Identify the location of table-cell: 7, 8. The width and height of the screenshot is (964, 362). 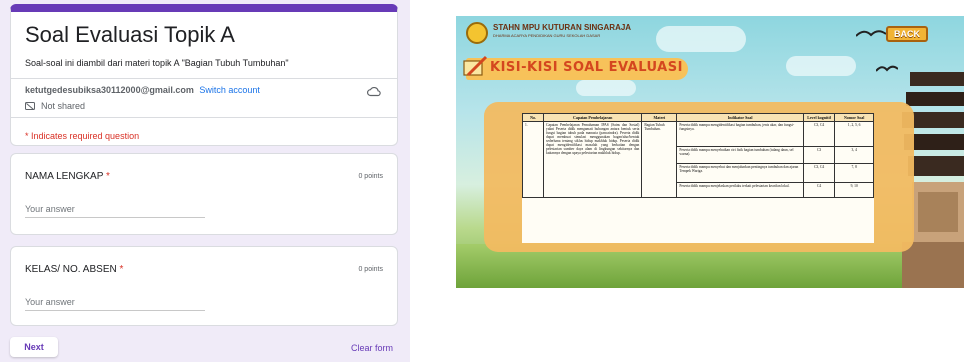
(854, 173).